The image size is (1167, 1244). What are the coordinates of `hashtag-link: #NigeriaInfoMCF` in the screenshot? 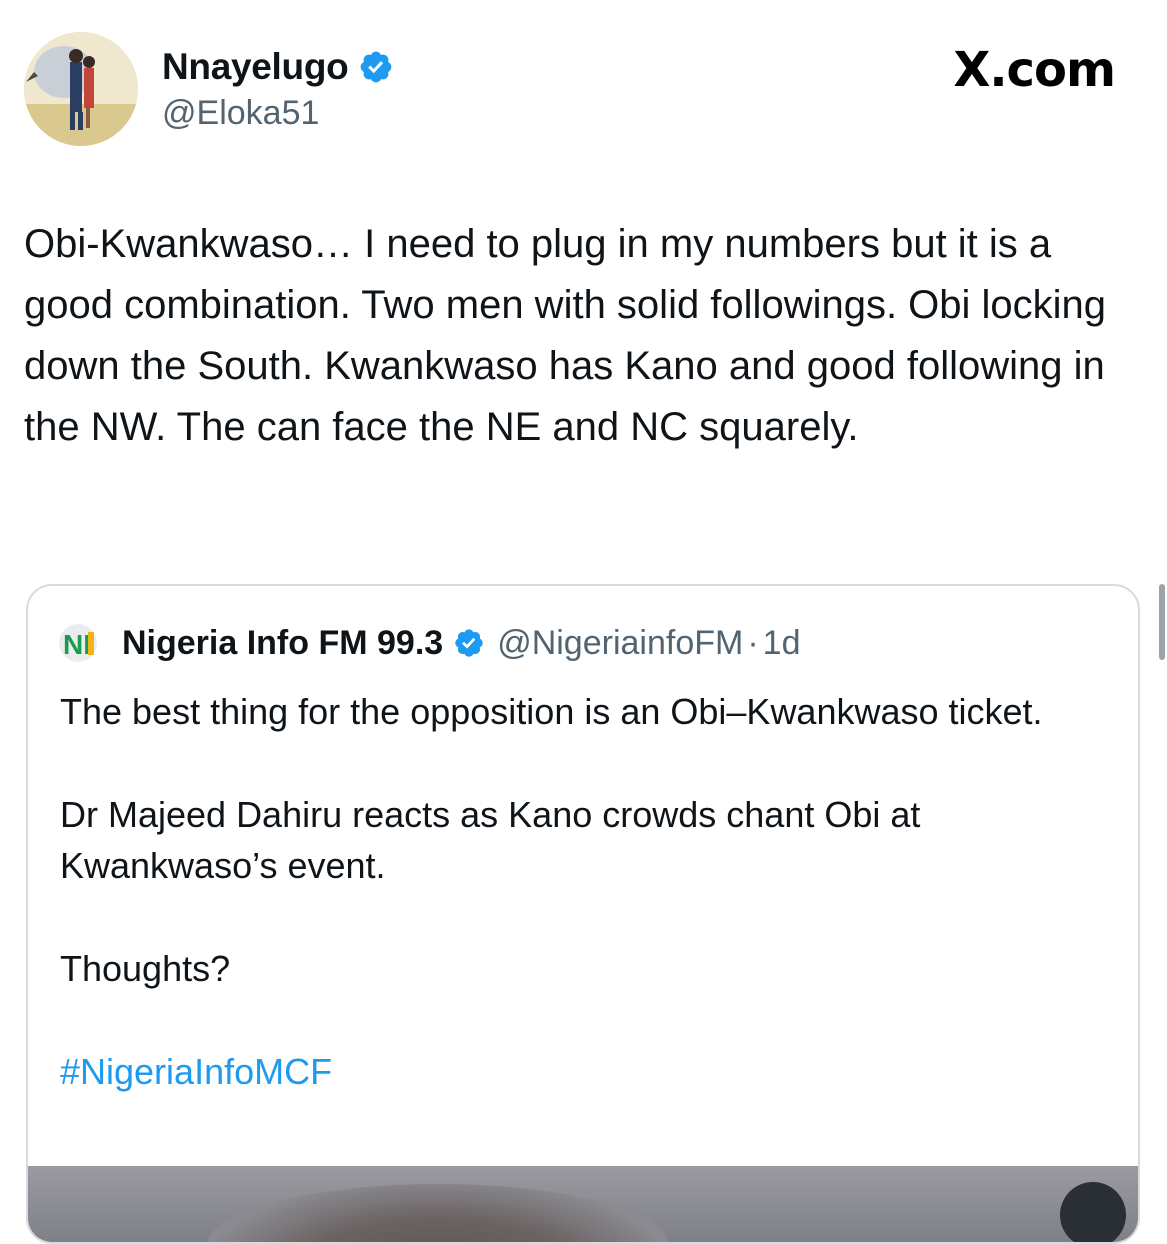 It's located at (585, 1071).